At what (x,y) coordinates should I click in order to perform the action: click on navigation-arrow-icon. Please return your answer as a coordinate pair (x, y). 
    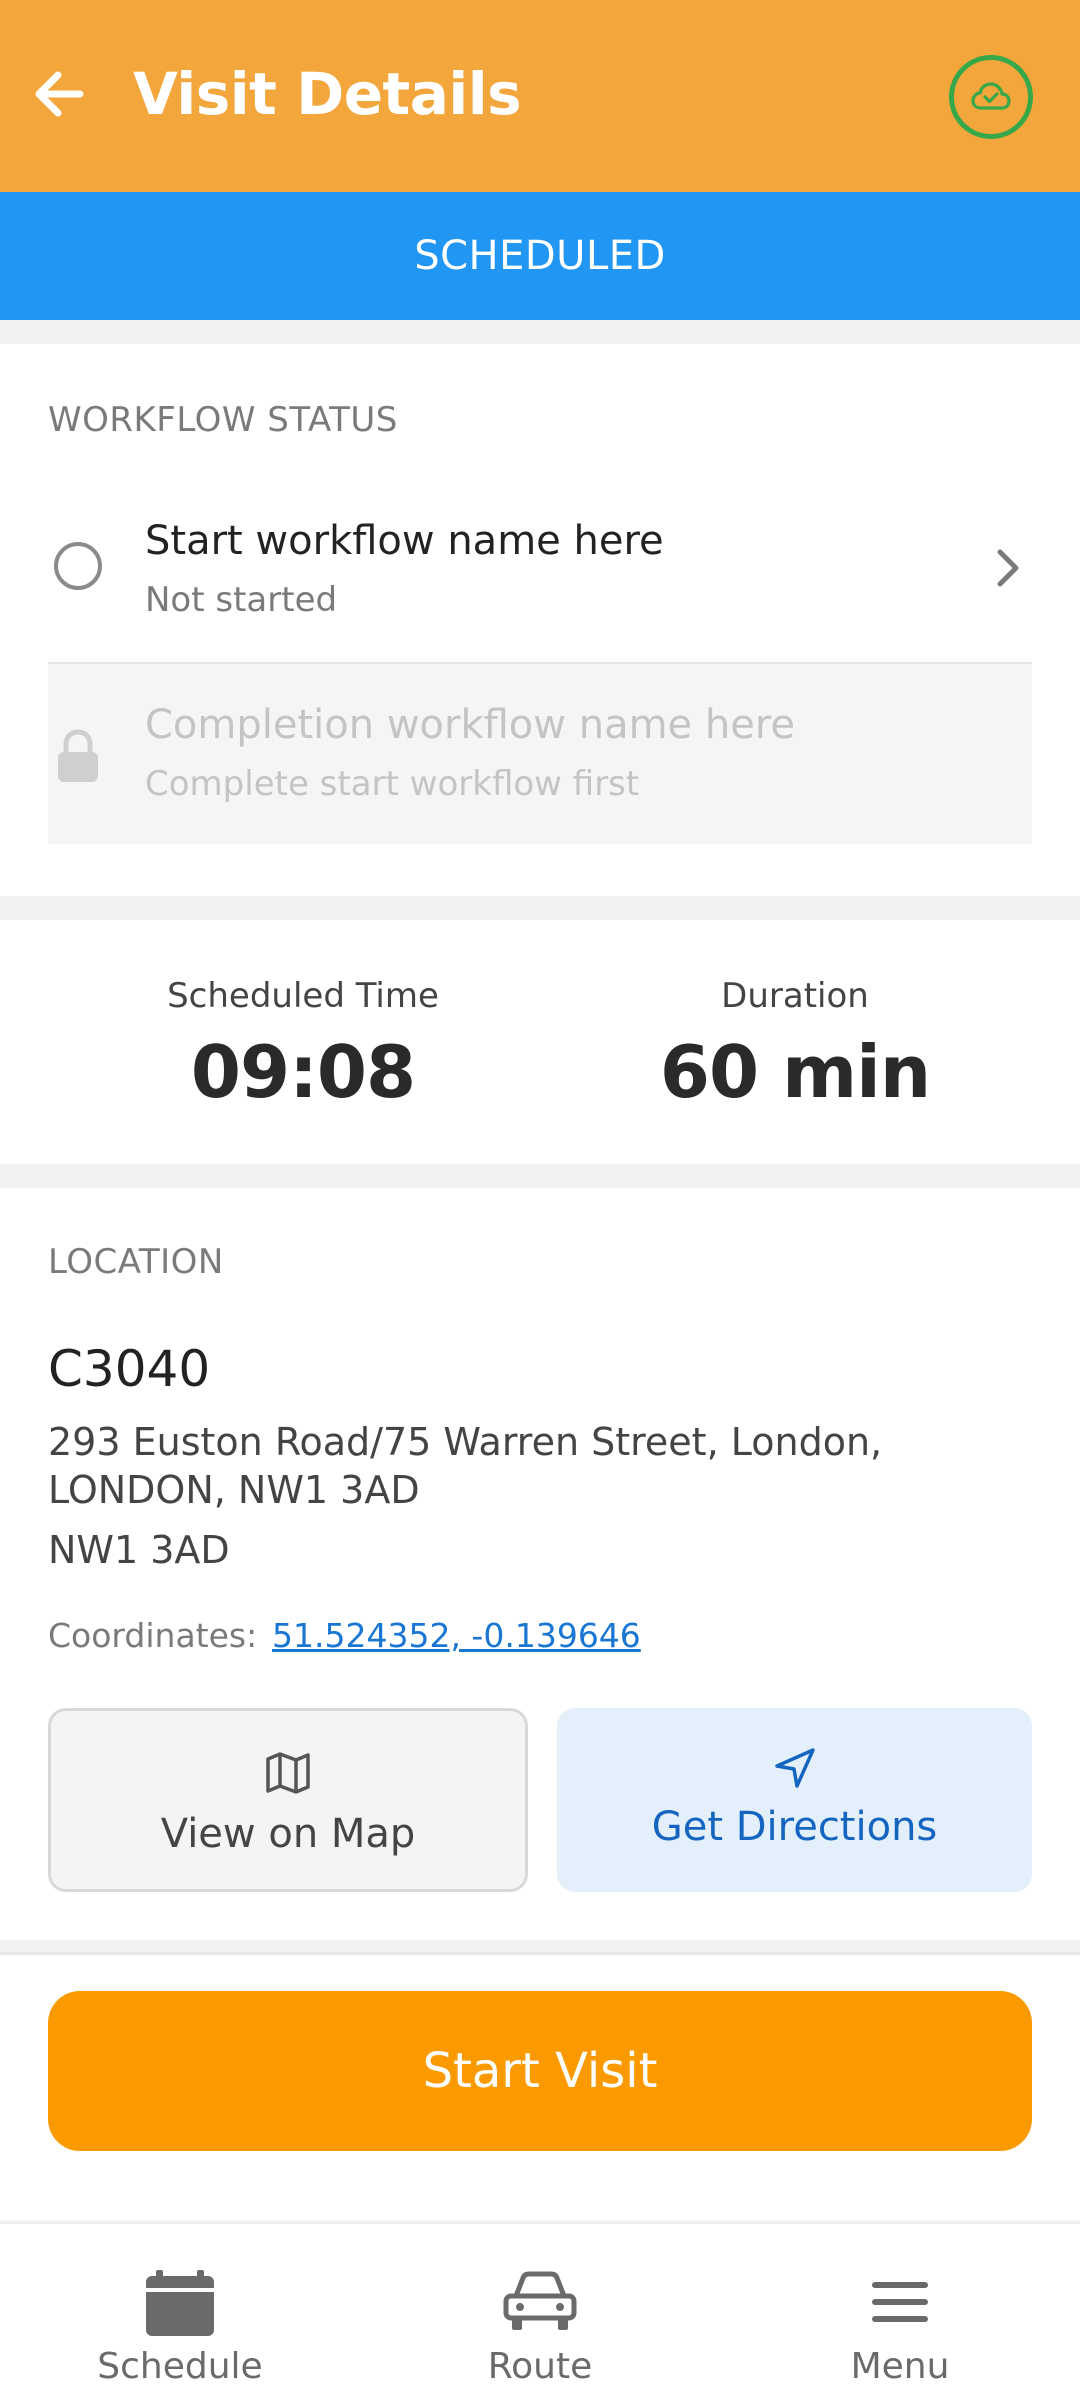
    Looking at the image, I should click on (794, 1768).